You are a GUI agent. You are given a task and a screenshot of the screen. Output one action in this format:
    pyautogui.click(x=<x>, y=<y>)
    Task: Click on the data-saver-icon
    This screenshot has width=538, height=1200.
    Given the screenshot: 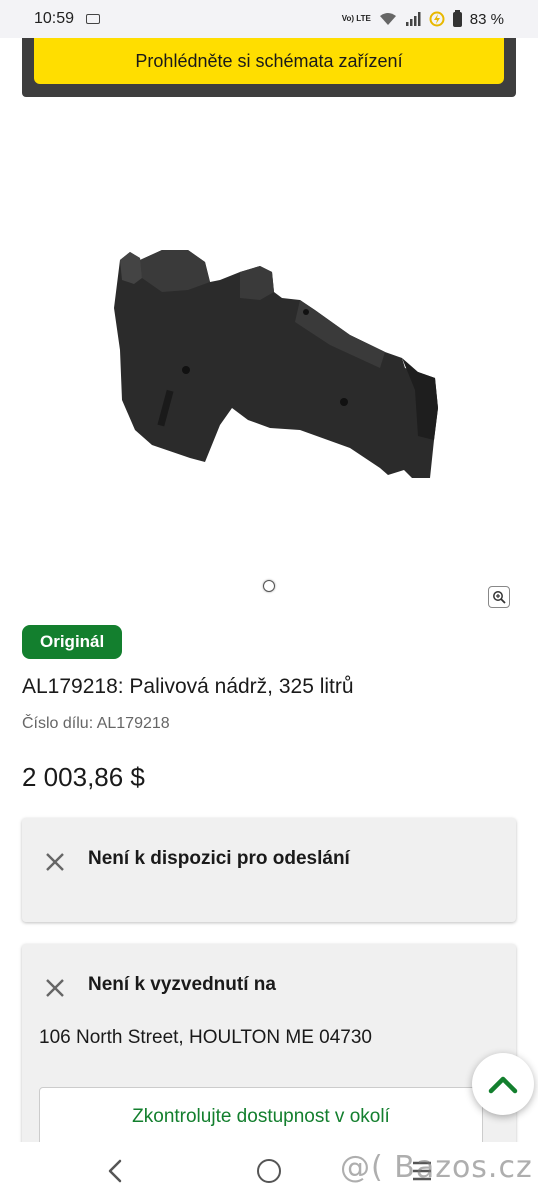 What is the action you would take?
    pyautogui.click(x=437, y=19)
    